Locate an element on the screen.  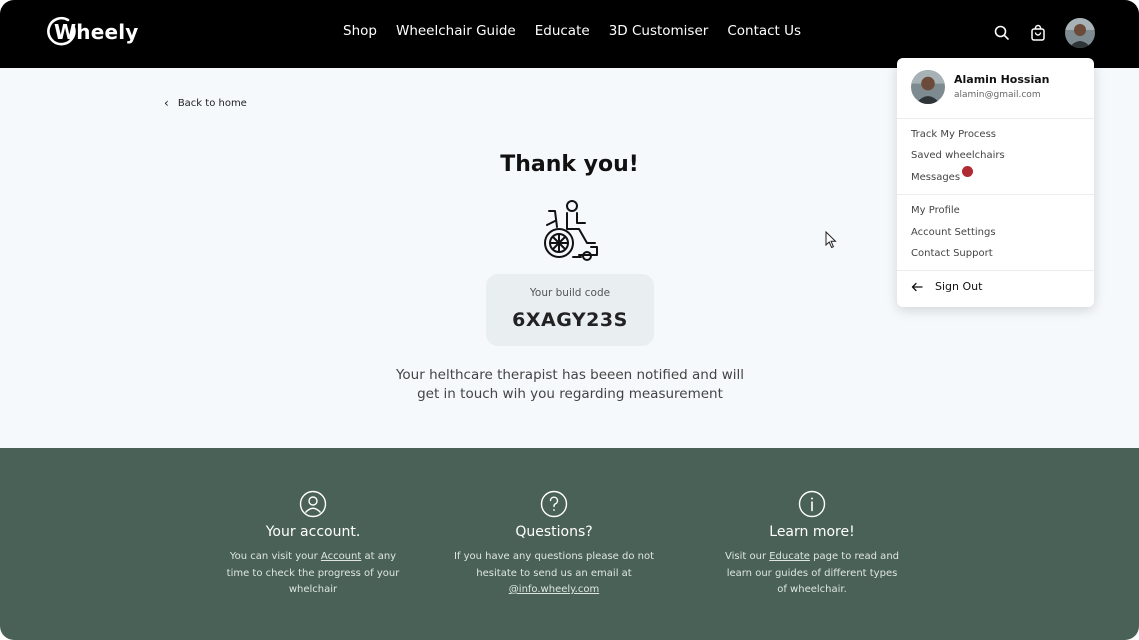
dropdown-user-name: Alamin Hossian is located at coordinates (1002, 79).